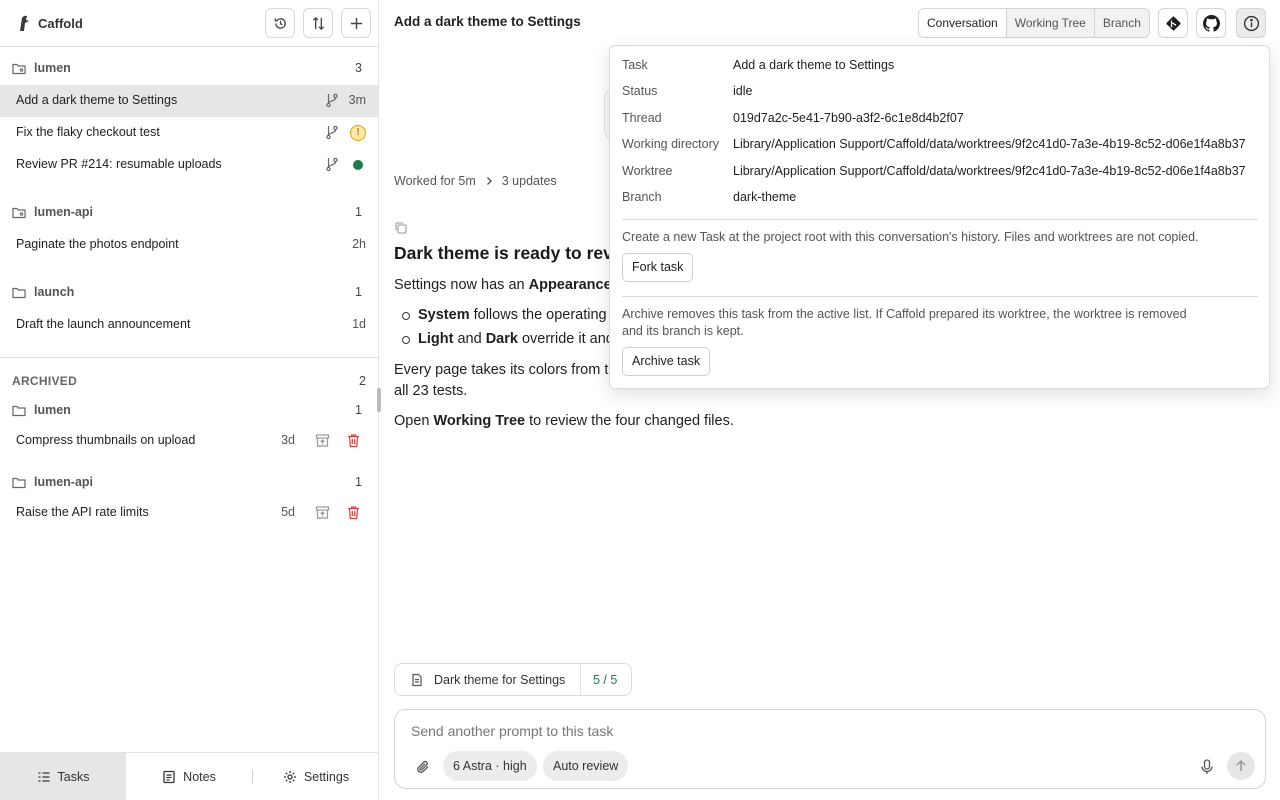  I want to click on task-item: Add a dark theme to Settings 3m, so click(189, 101).